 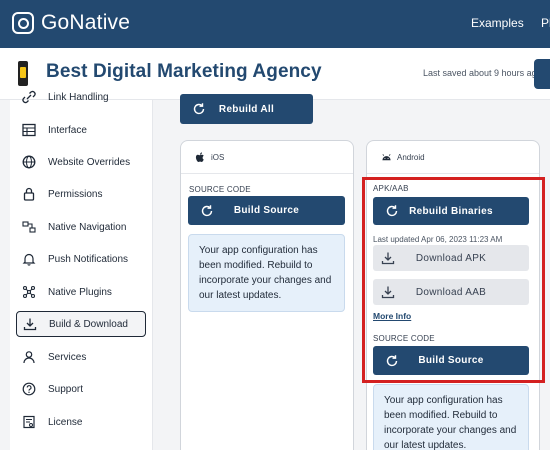 What do you see at coordinates (75, 194) in the screenshot?
I see `sidebar-item-label: Permissions` at bounding box center [75, 194].